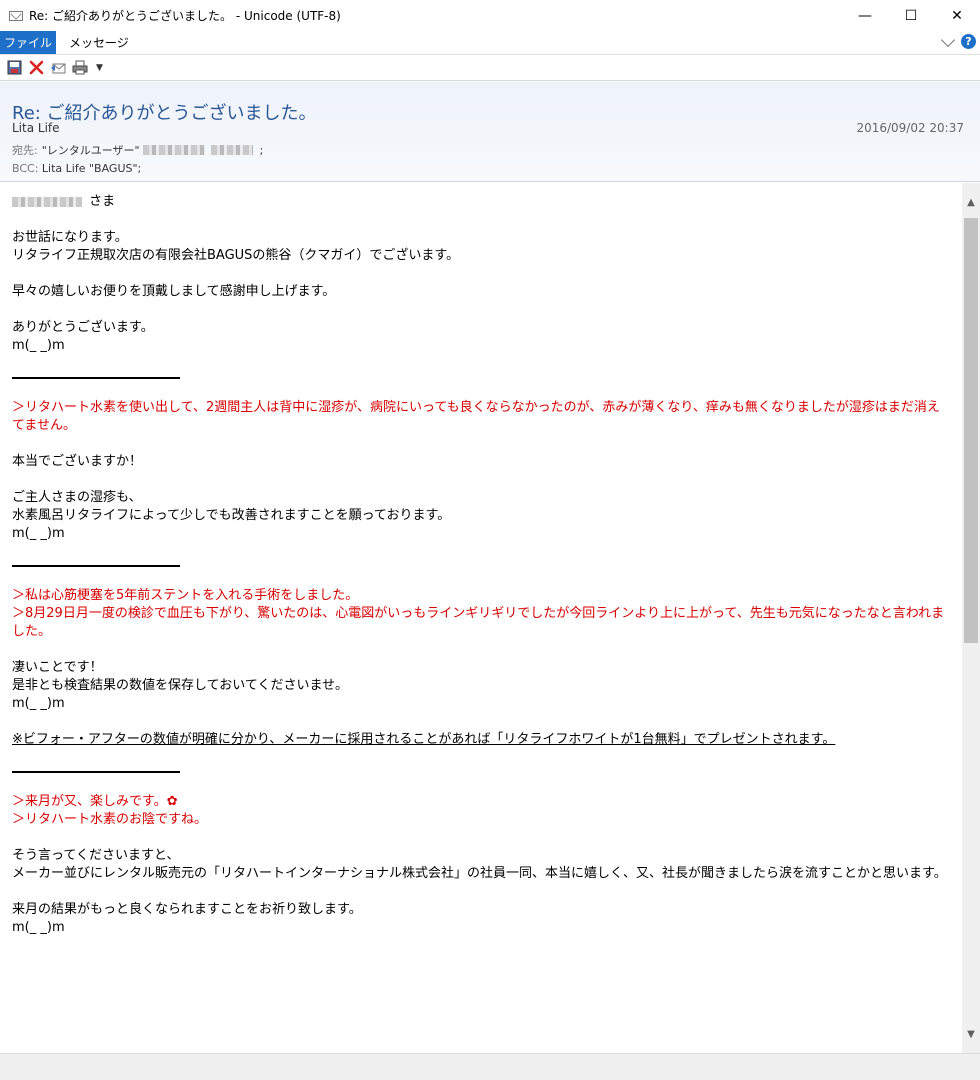 This screenshot has height=1080, width=980. I want to click on body-line: 凄いことです！, so click(57, 667).